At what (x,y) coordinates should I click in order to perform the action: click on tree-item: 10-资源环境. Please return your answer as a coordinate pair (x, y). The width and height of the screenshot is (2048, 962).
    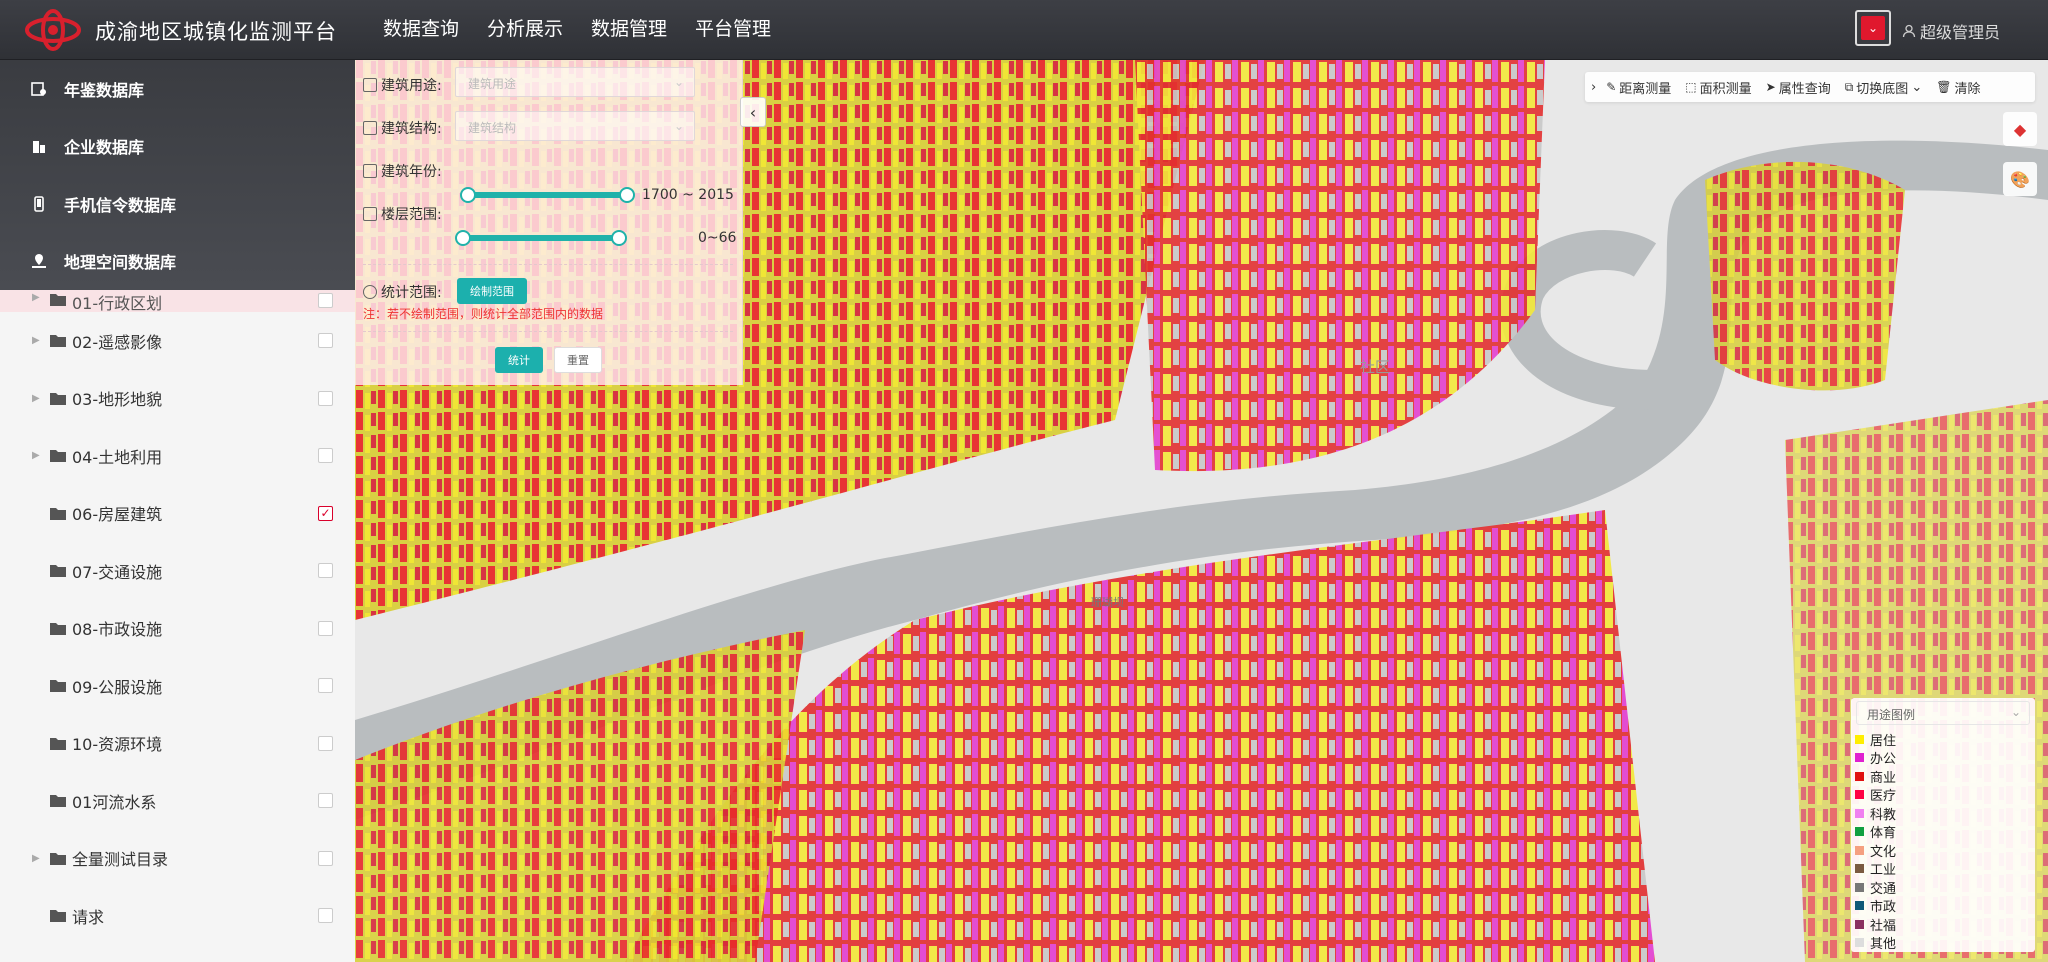
    Looking at the image, I should click on (177, 744).